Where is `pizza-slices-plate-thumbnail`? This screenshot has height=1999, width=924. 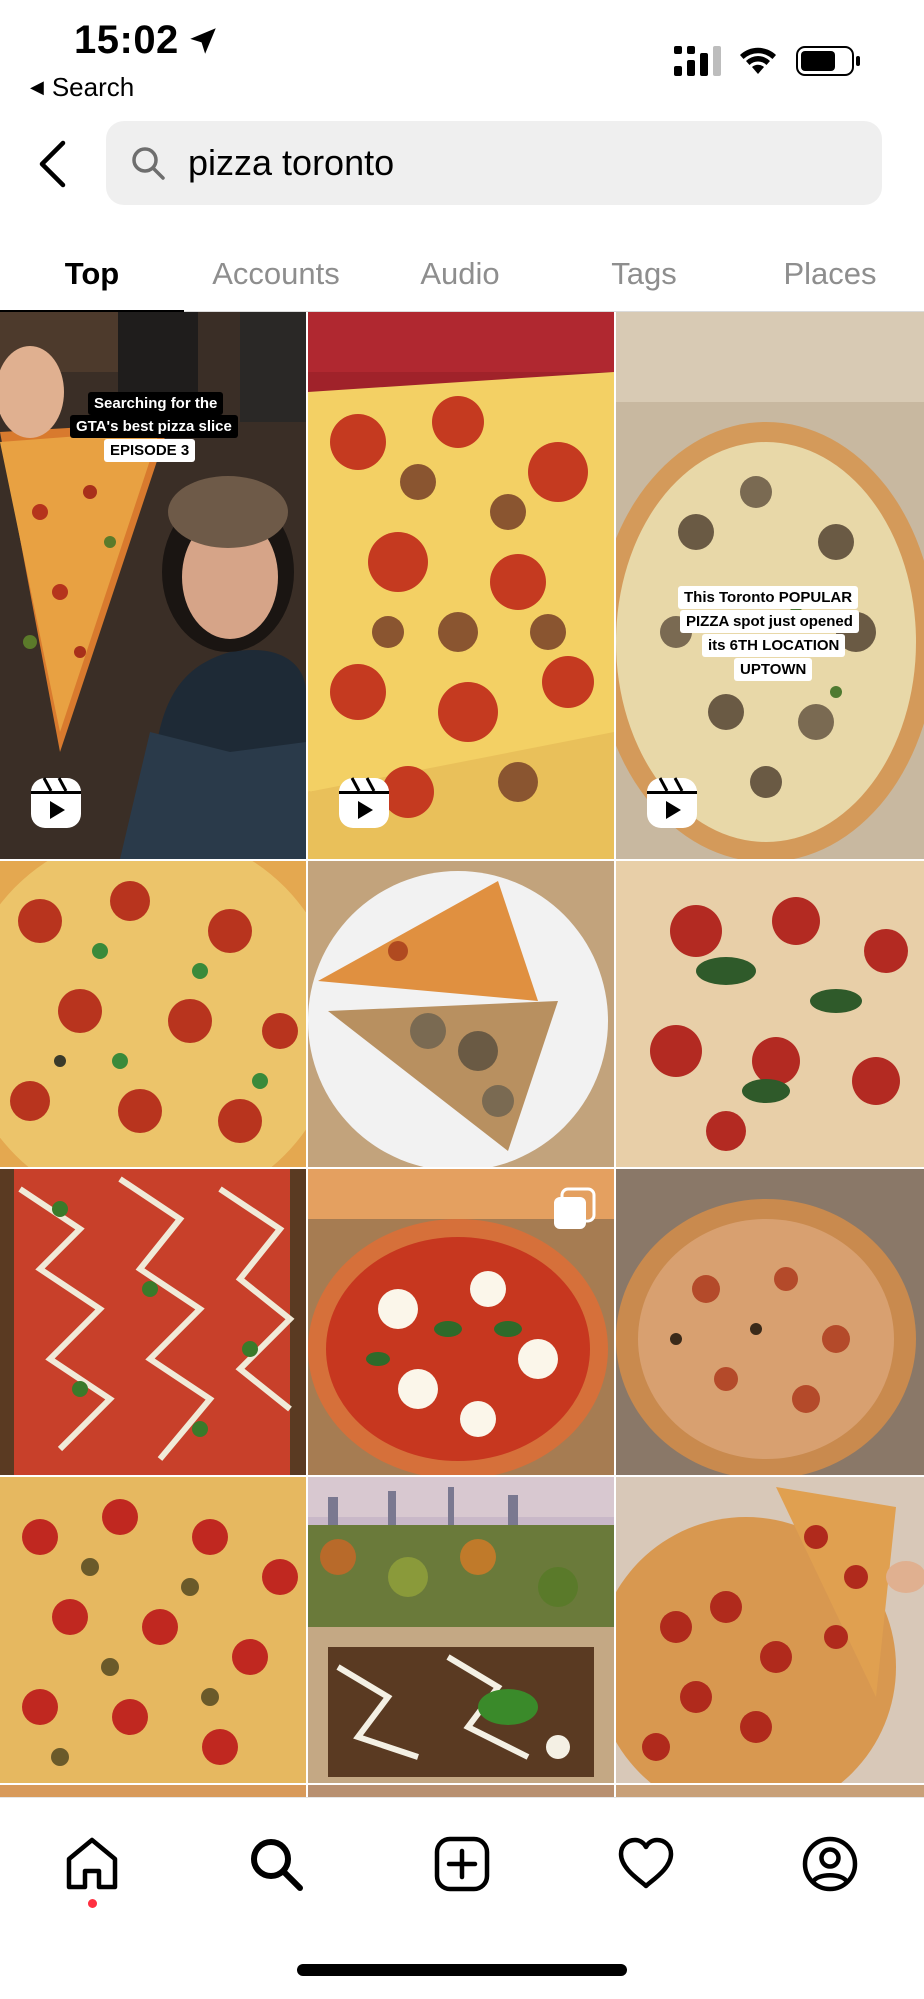 pizza-slices-plate-thumbnail is located at coordinates (461, 1014).